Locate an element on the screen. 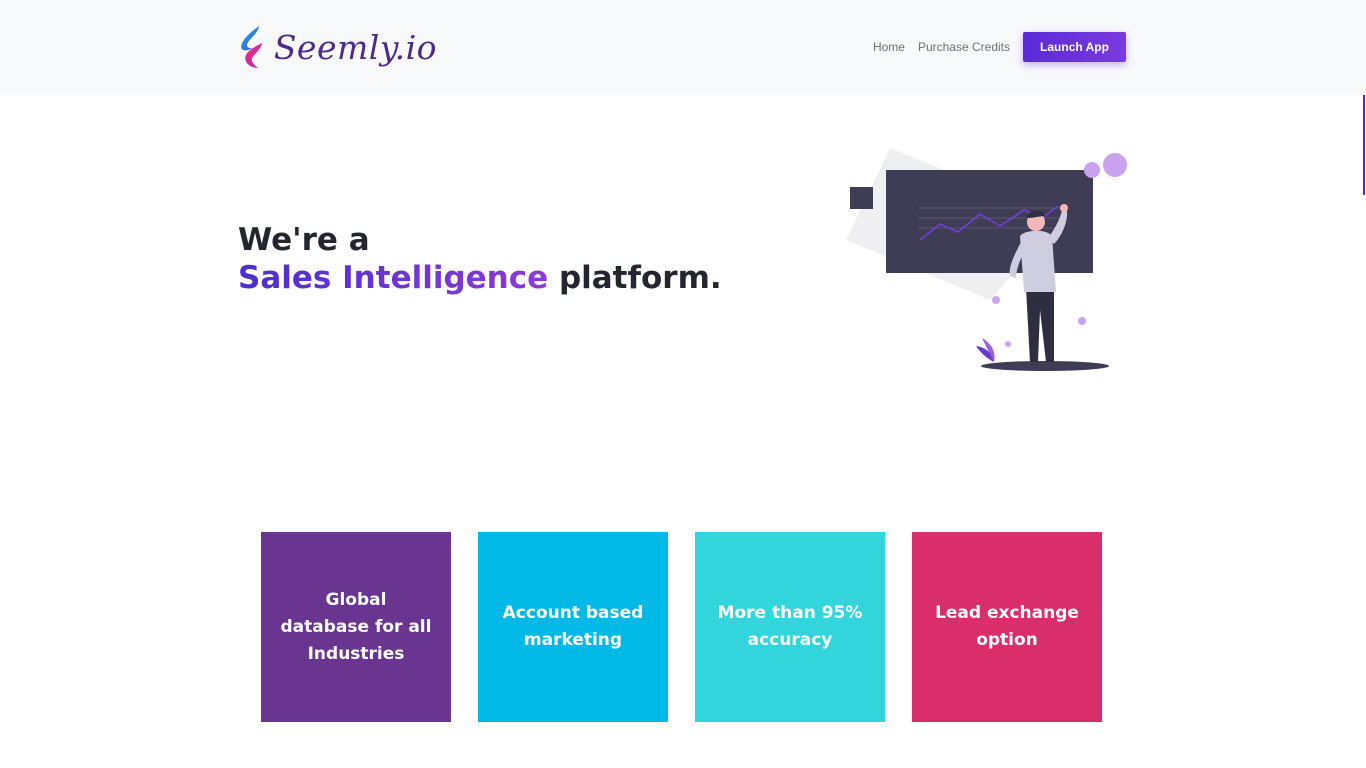  nav-purchase-credits-link: Purchase Credits is located at coordinates (964, 47).